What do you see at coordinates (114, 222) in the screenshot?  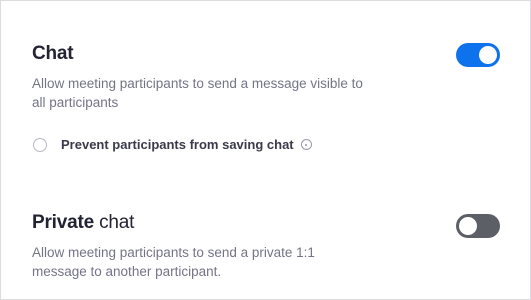 I see `private-chat-title-rest: chat` at bounding box center [114, 222].